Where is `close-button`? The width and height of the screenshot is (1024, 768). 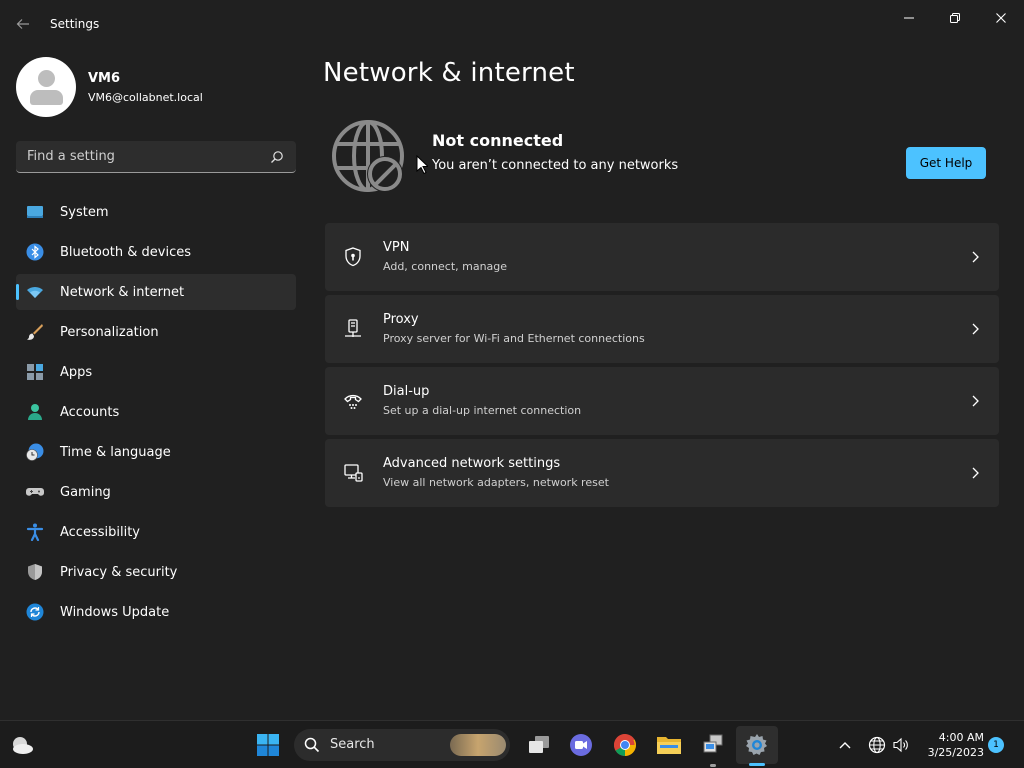
close-button is located at coordinates (1001, 18).